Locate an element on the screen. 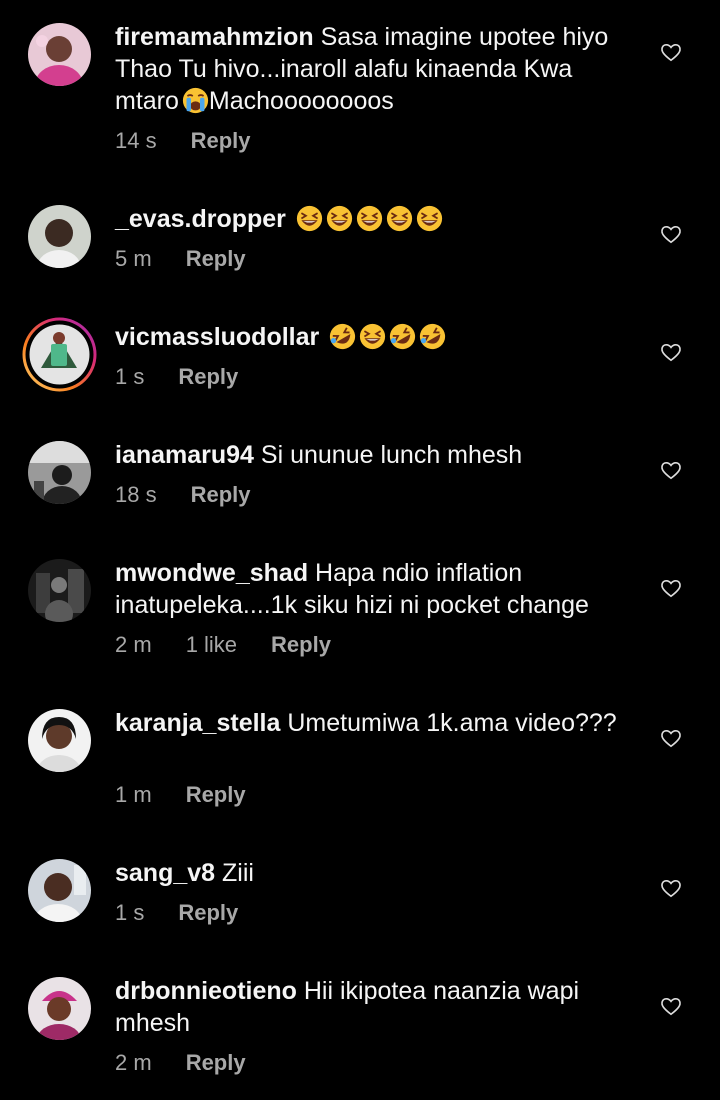 This screenshot has height=1100, width=720. comment-username: _evas.dropper is located at coordinates (200, 219).